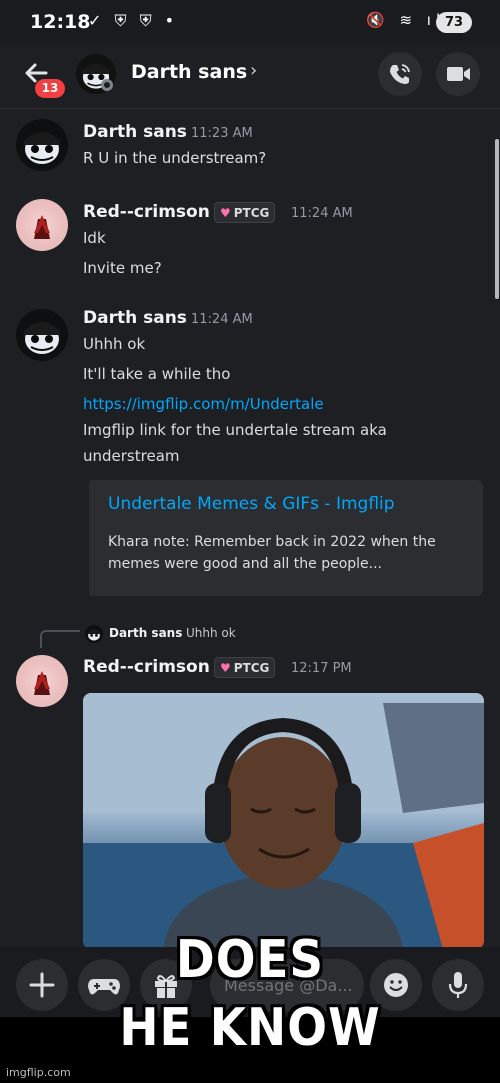 Image resolution: width=500 pixels, height=1083 pixels. I want to click on reply-avatar, so click(94, 634).